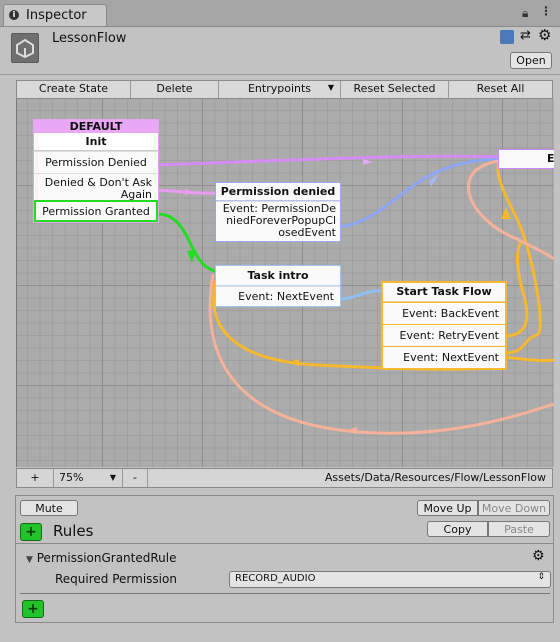  What do you see at coordinates (186, 242) in the screenshot?
I see `connection-permission-granted` at bounding box center [186, 242].